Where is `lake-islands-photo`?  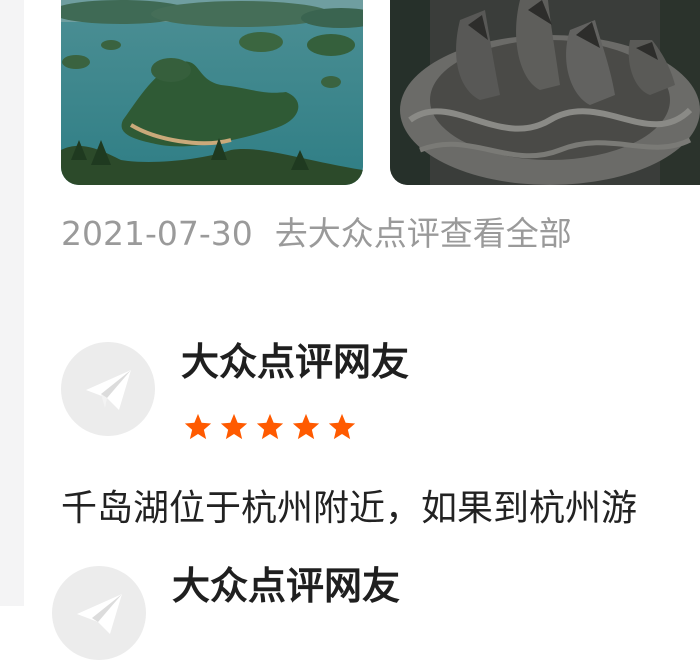
lake-islands-photo is located at coordinates (212, 92).